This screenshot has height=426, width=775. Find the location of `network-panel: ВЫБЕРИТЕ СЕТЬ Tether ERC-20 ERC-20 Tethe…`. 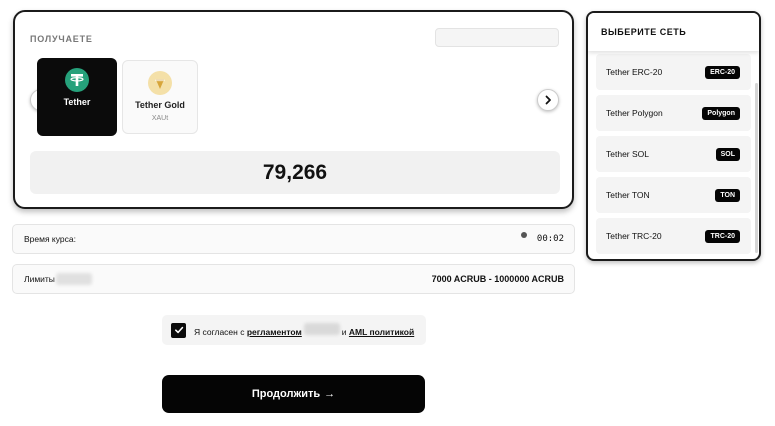

network-panel: ВЫБЕРИТЕ СЕТЬ Tether ERC-20 ERC-20 Tethe… is located at coordinates (673, 136).